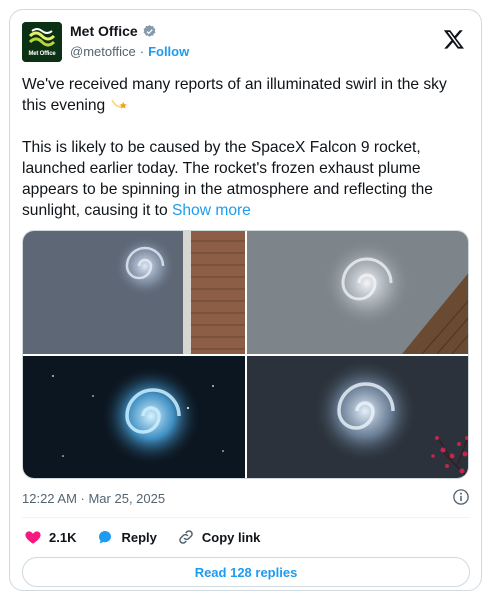 This screenshot has width=491, height=600. What do you see at coordinates (246, 517) in the screenshot?
I see `divider` at bounding box center [246, 517].